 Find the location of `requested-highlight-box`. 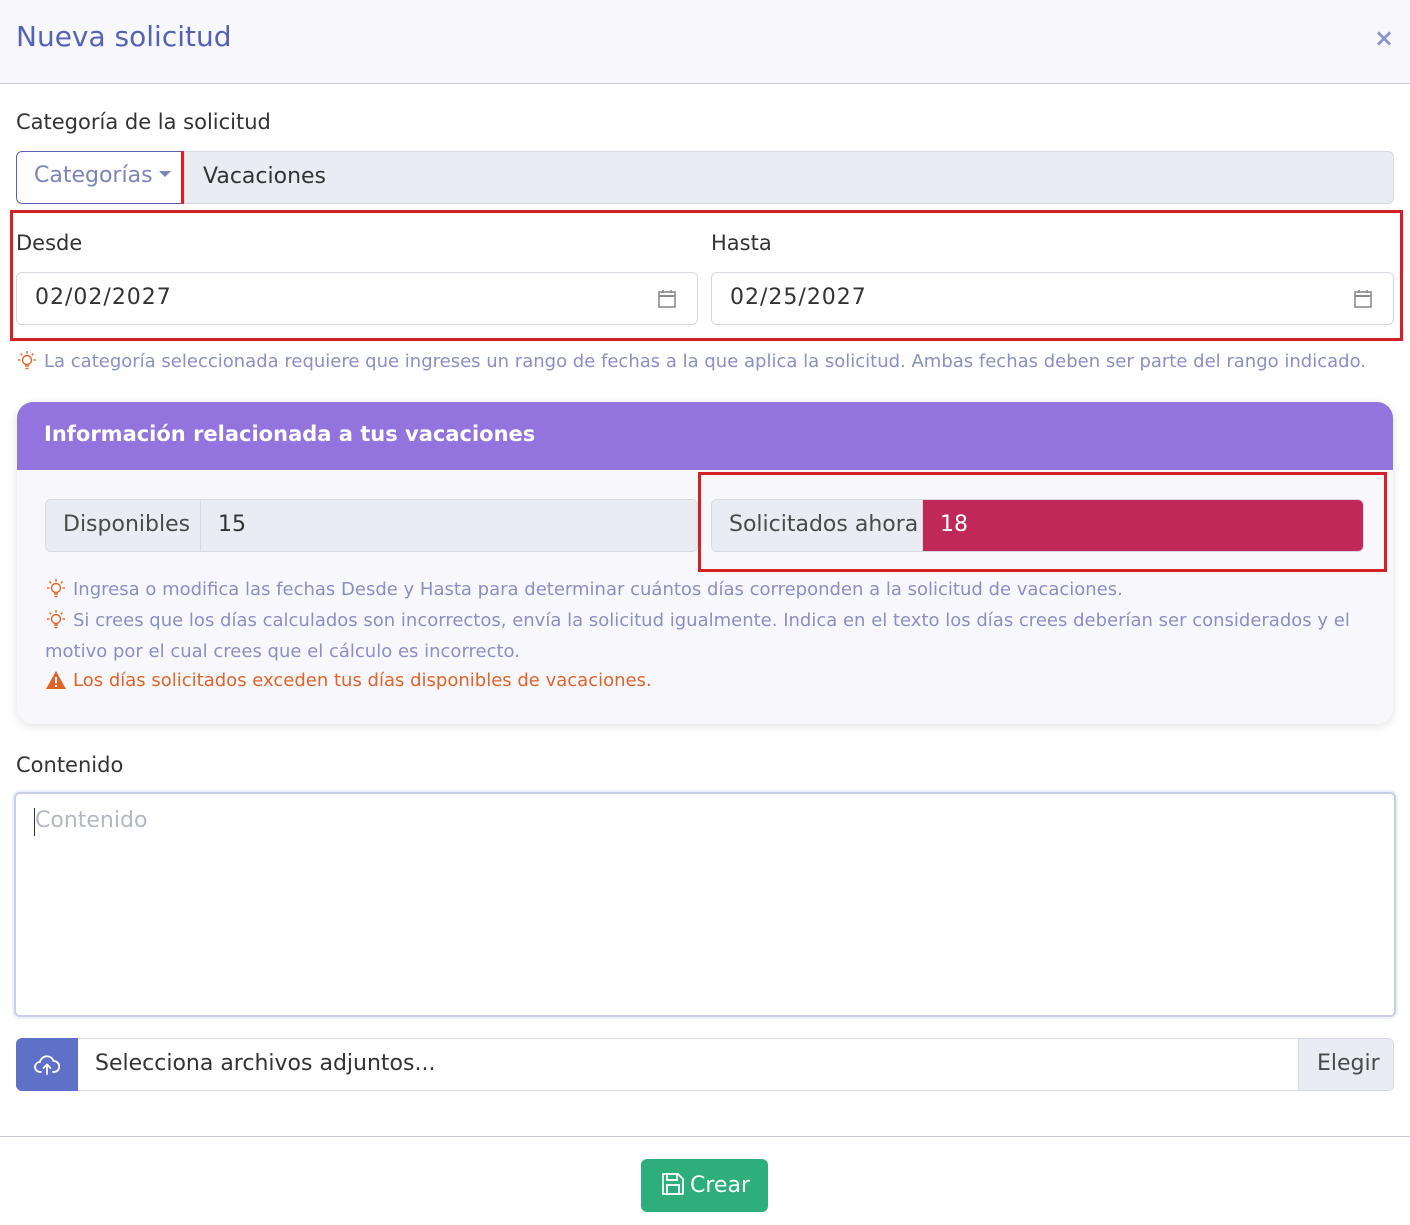

requested-highlight-box is located at coordinates (1042, 522).